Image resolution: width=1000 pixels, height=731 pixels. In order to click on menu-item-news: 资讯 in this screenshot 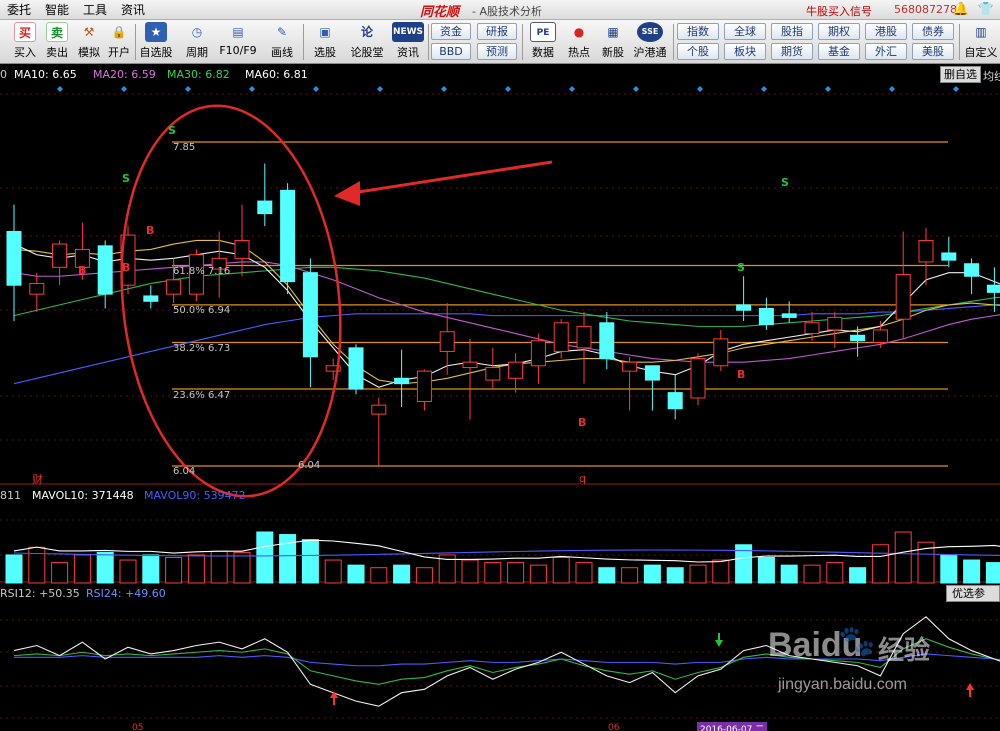, I will do `click(133, 9)`.